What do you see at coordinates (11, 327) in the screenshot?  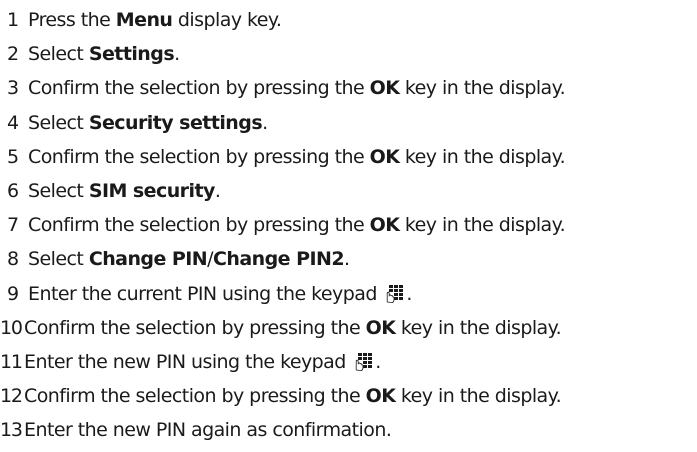 I see `step-number: 10` at bounding box center [11, 327].